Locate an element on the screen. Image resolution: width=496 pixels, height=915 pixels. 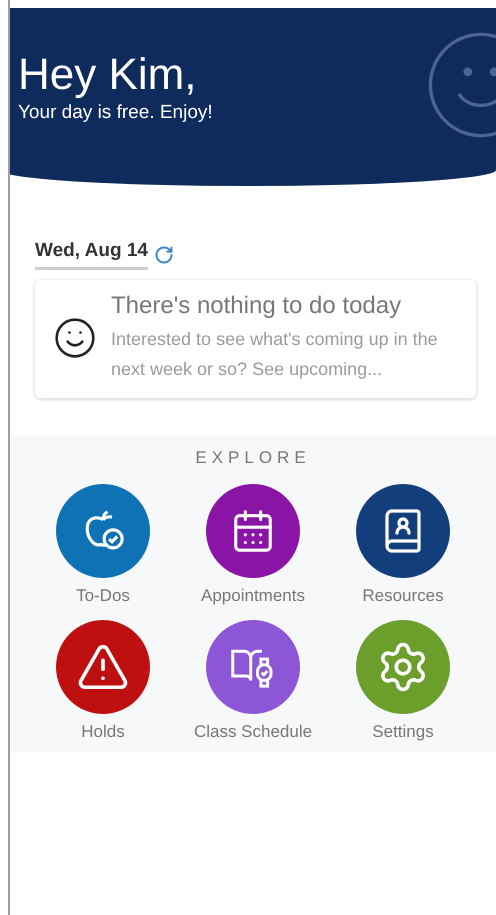
refresh-icon is located at coordinates (164, 255).